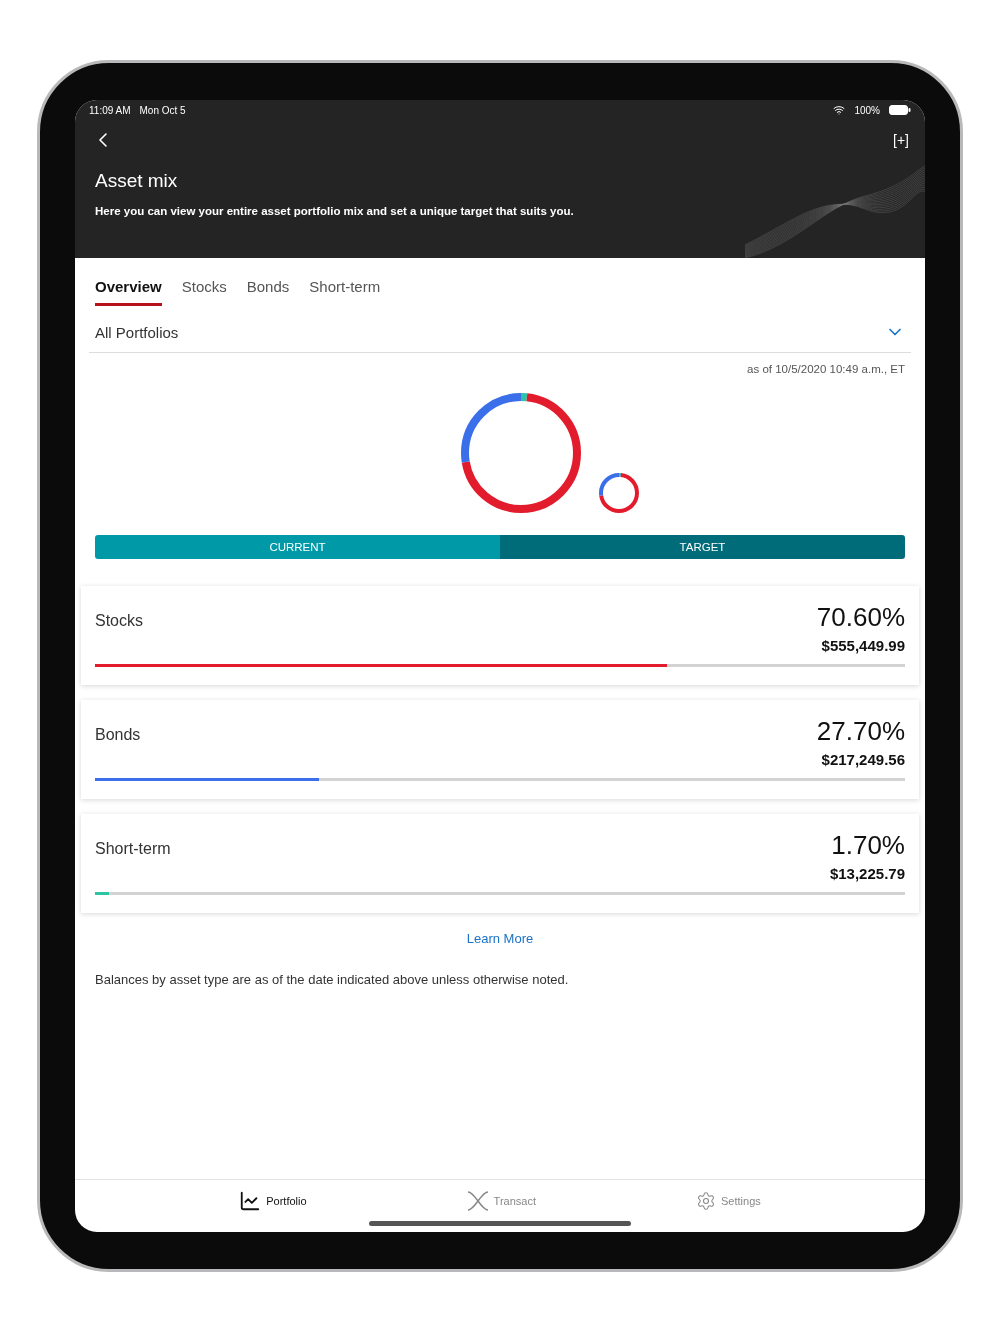 This screenshot has height=1334, width=1000. What do you see at coordinates (702, 547) in the screenshot?
I see `segment-button: TARGET` at bounding box center [702, 547].